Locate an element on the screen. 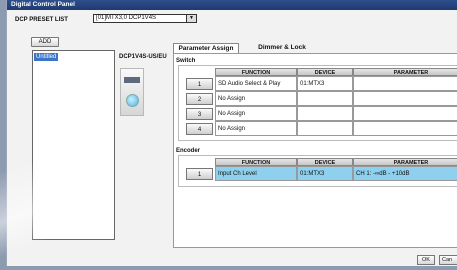 This screenshot has width=457, height=270. ok-button: OK is located at coordinates (426, 260).